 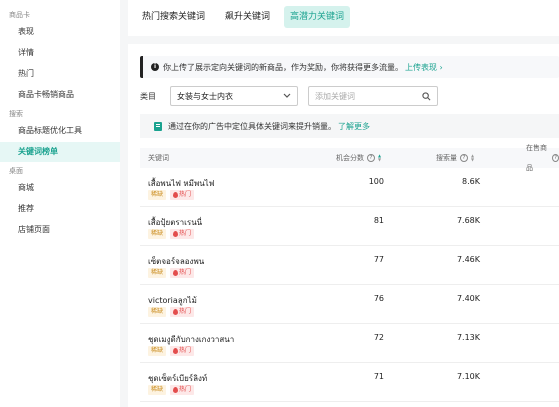 I want to click on table-row: ชุดเซ็ตร์เบียร์ลิงท์ 稀缺 热门 71 7.10K, so click(x=349, y=382).